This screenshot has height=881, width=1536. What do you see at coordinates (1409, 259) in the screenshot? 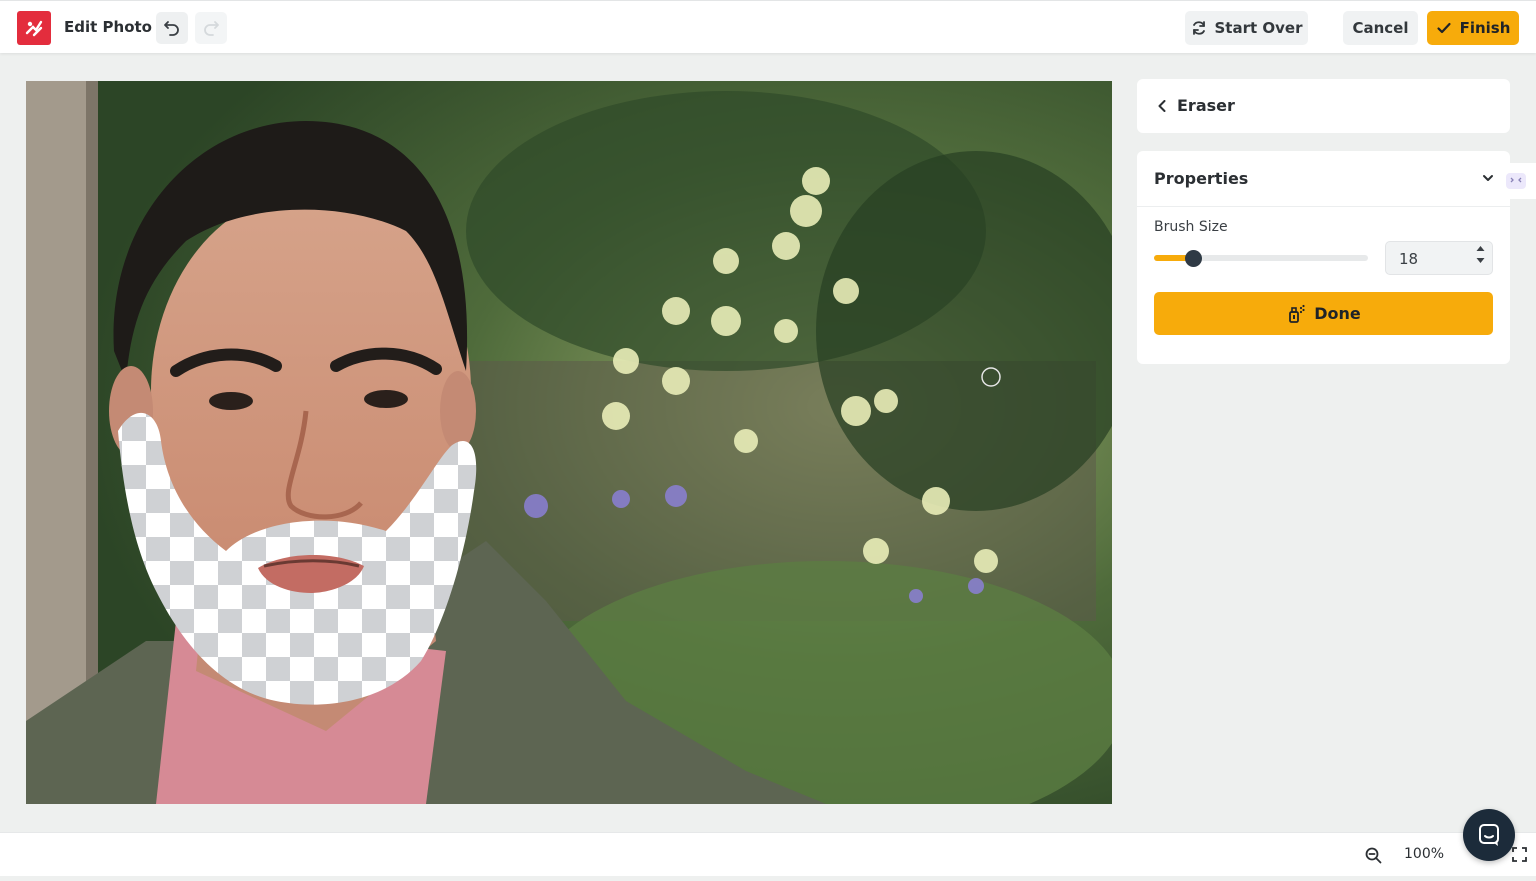
I see `brush-size-value: 18` at bounding box center [1409, 259].